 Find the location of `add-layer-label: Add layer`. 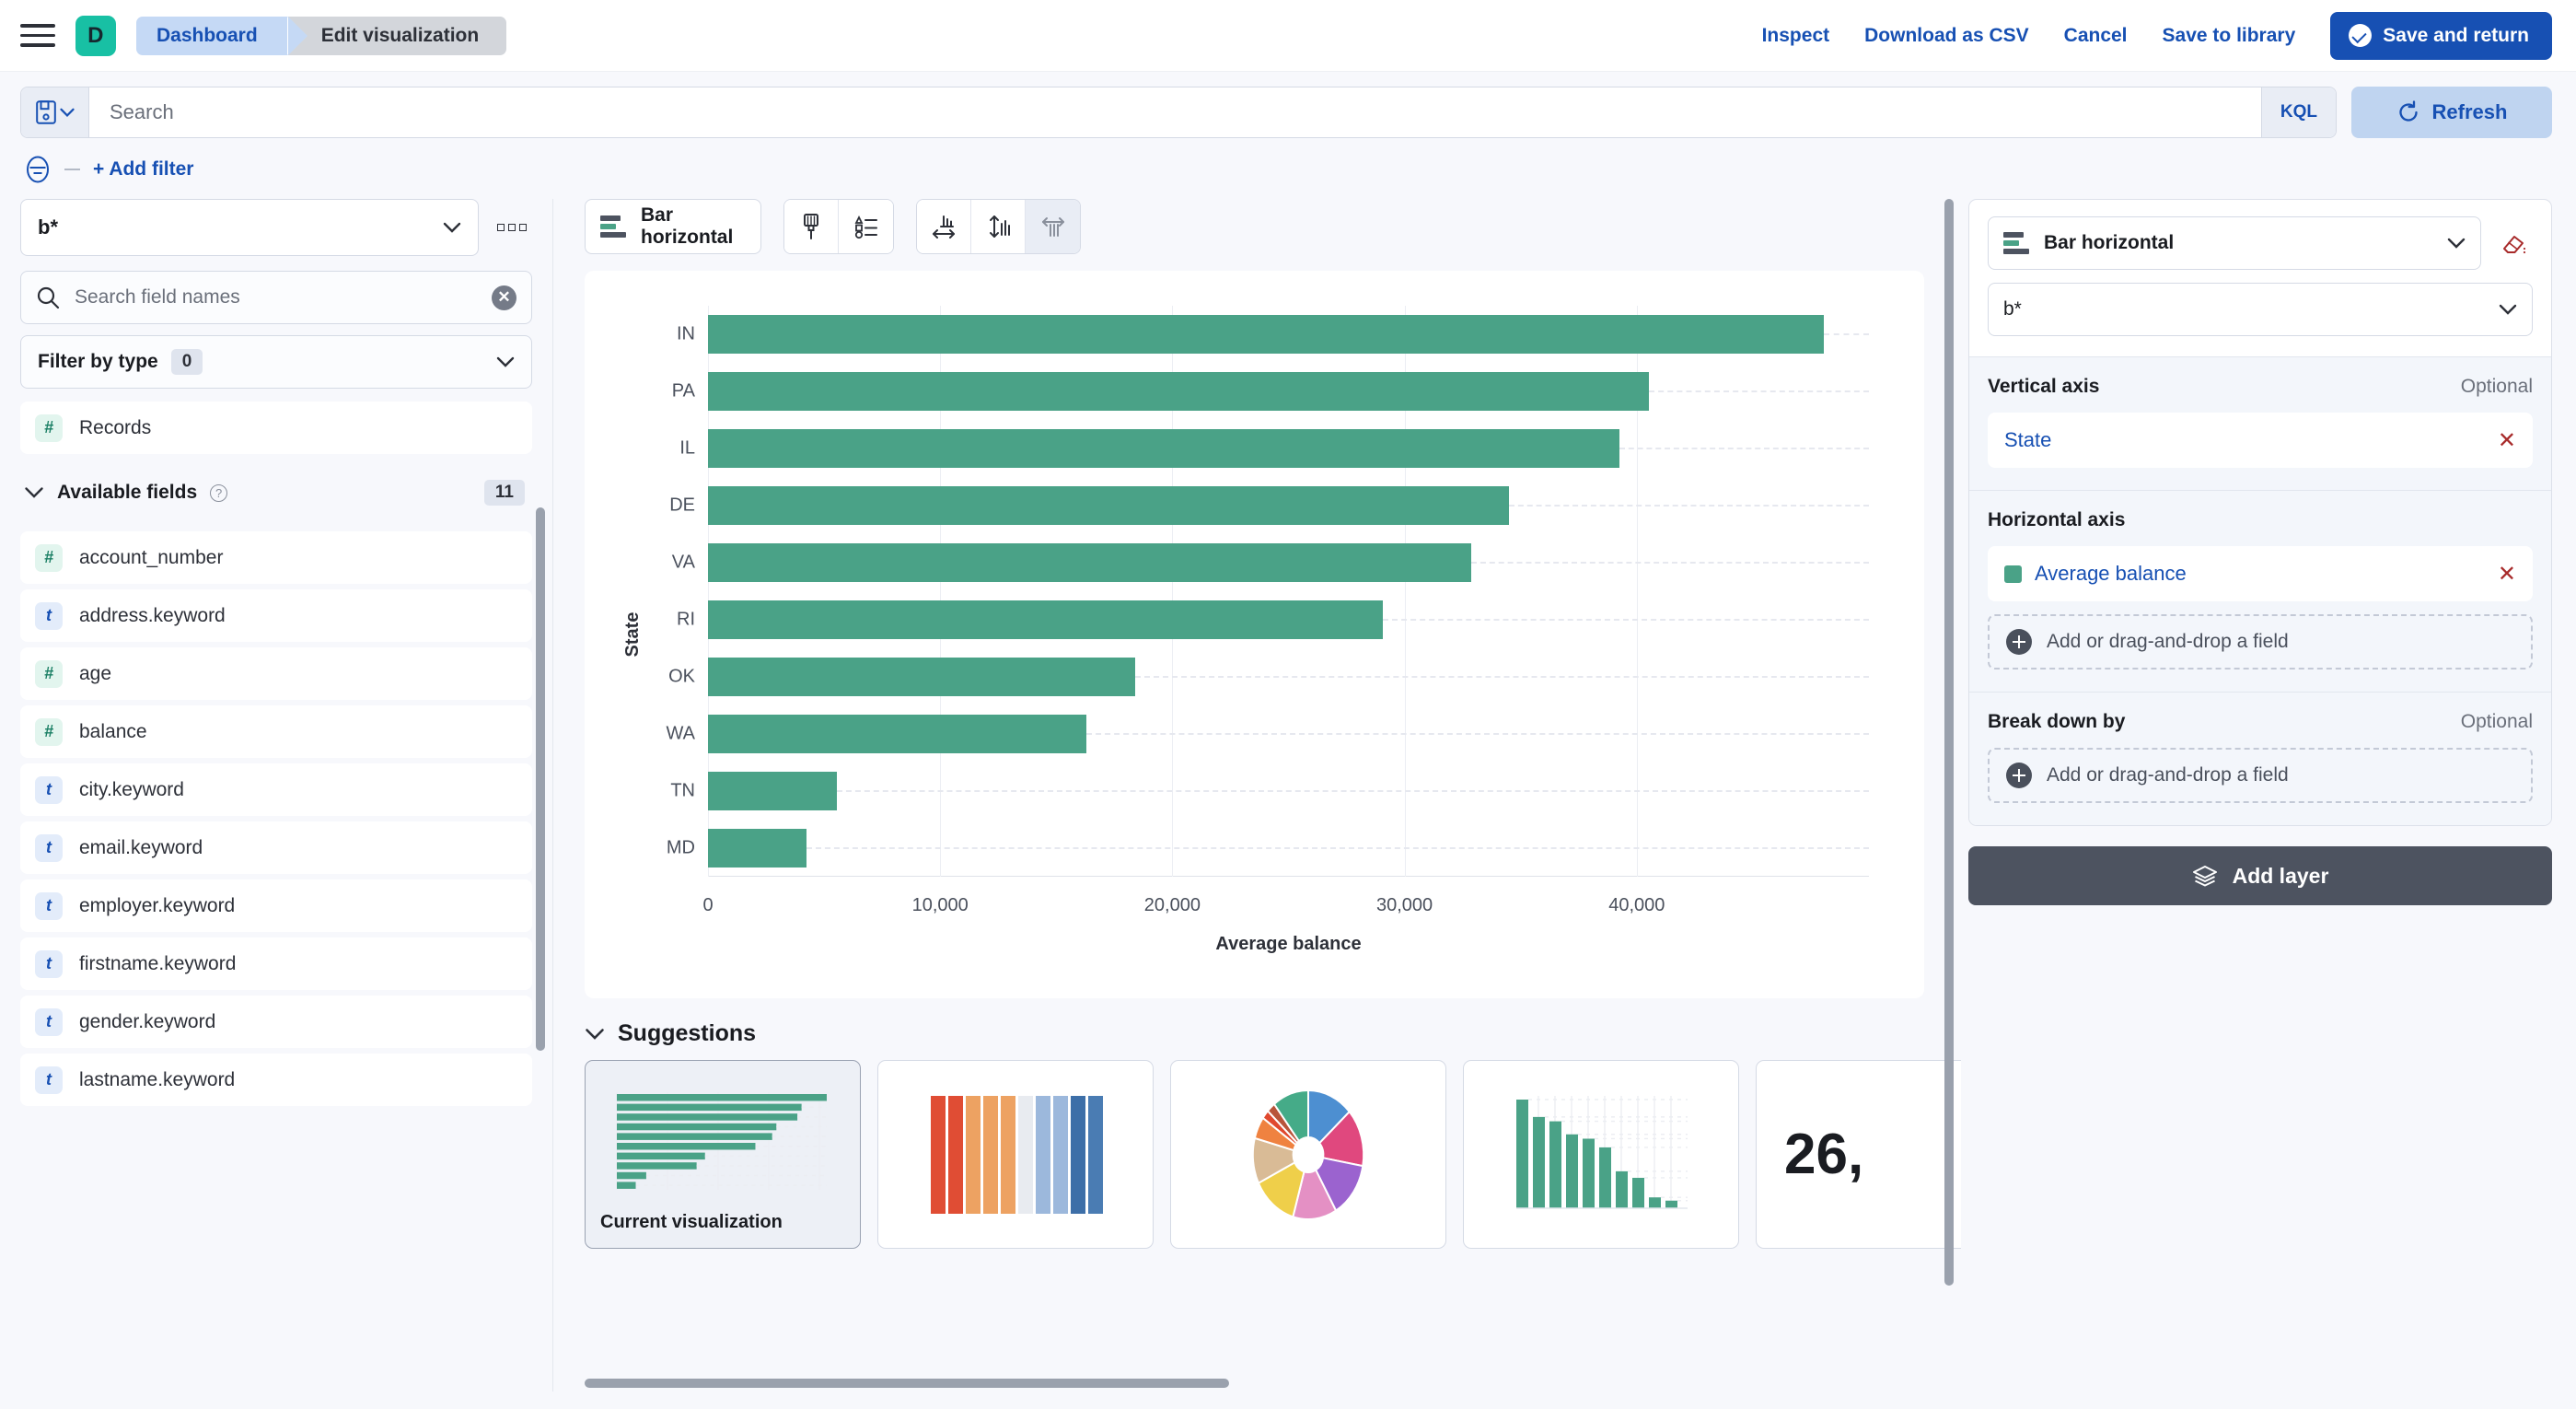

add-layer-label: Add layer is located at coordinates (2280, 875).